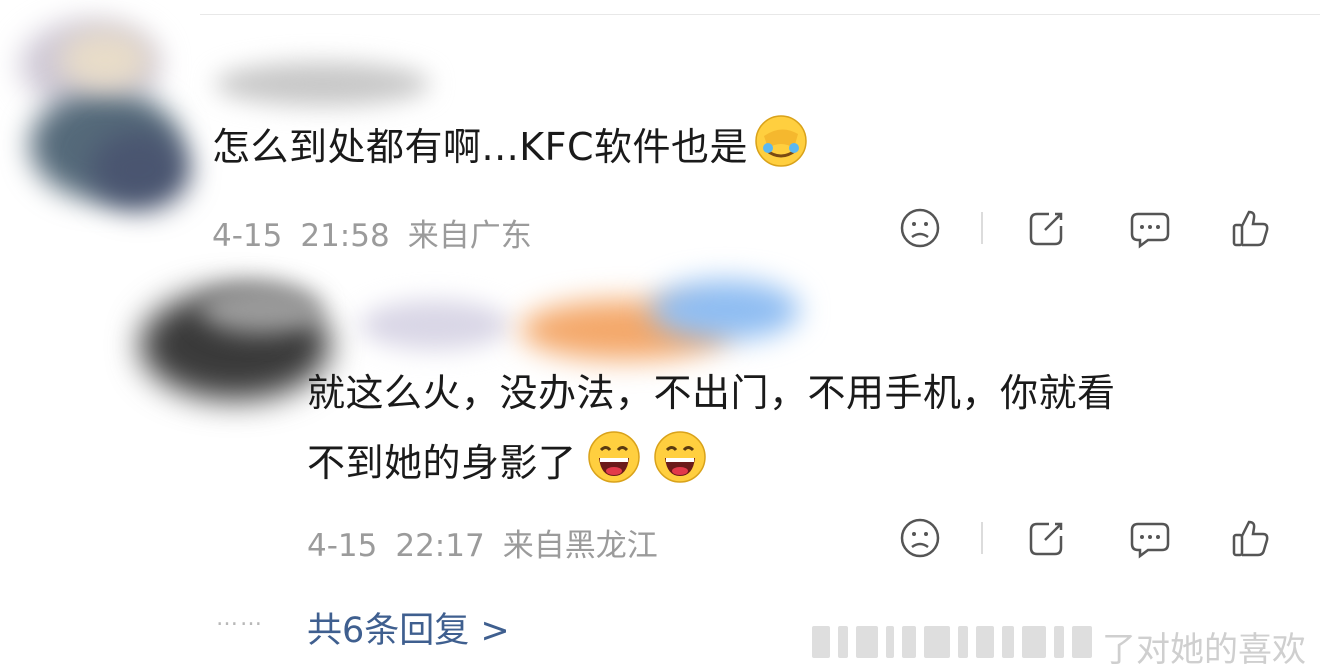 The width and height of the screenshot is (1320, 672). What do you see at coordinates (408, 627) in the screenshot?
I see `view-replies-link: 共6条回复 >` at bounding box center [408, 627].